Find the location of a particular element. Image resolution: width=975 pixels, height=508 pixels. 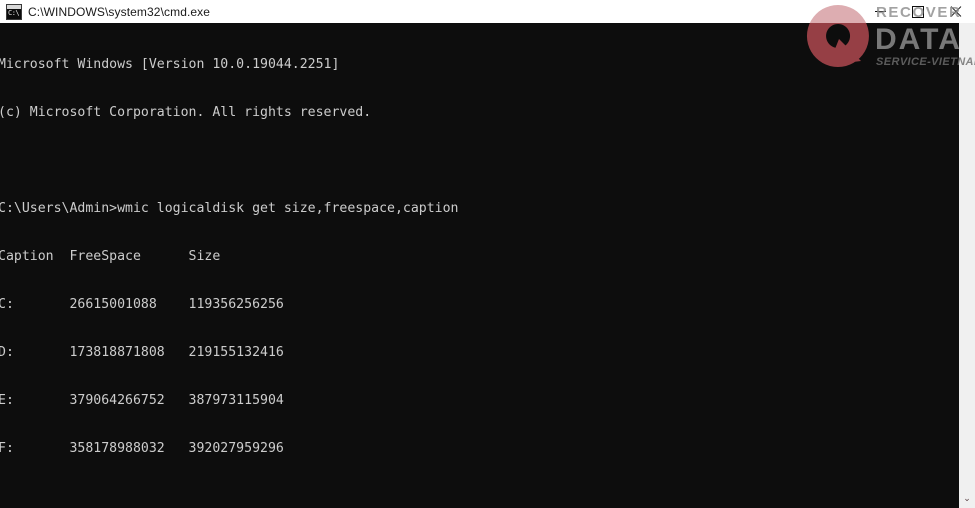

cmd-exe-icon: C:\ is located at coordinates (14, 11).